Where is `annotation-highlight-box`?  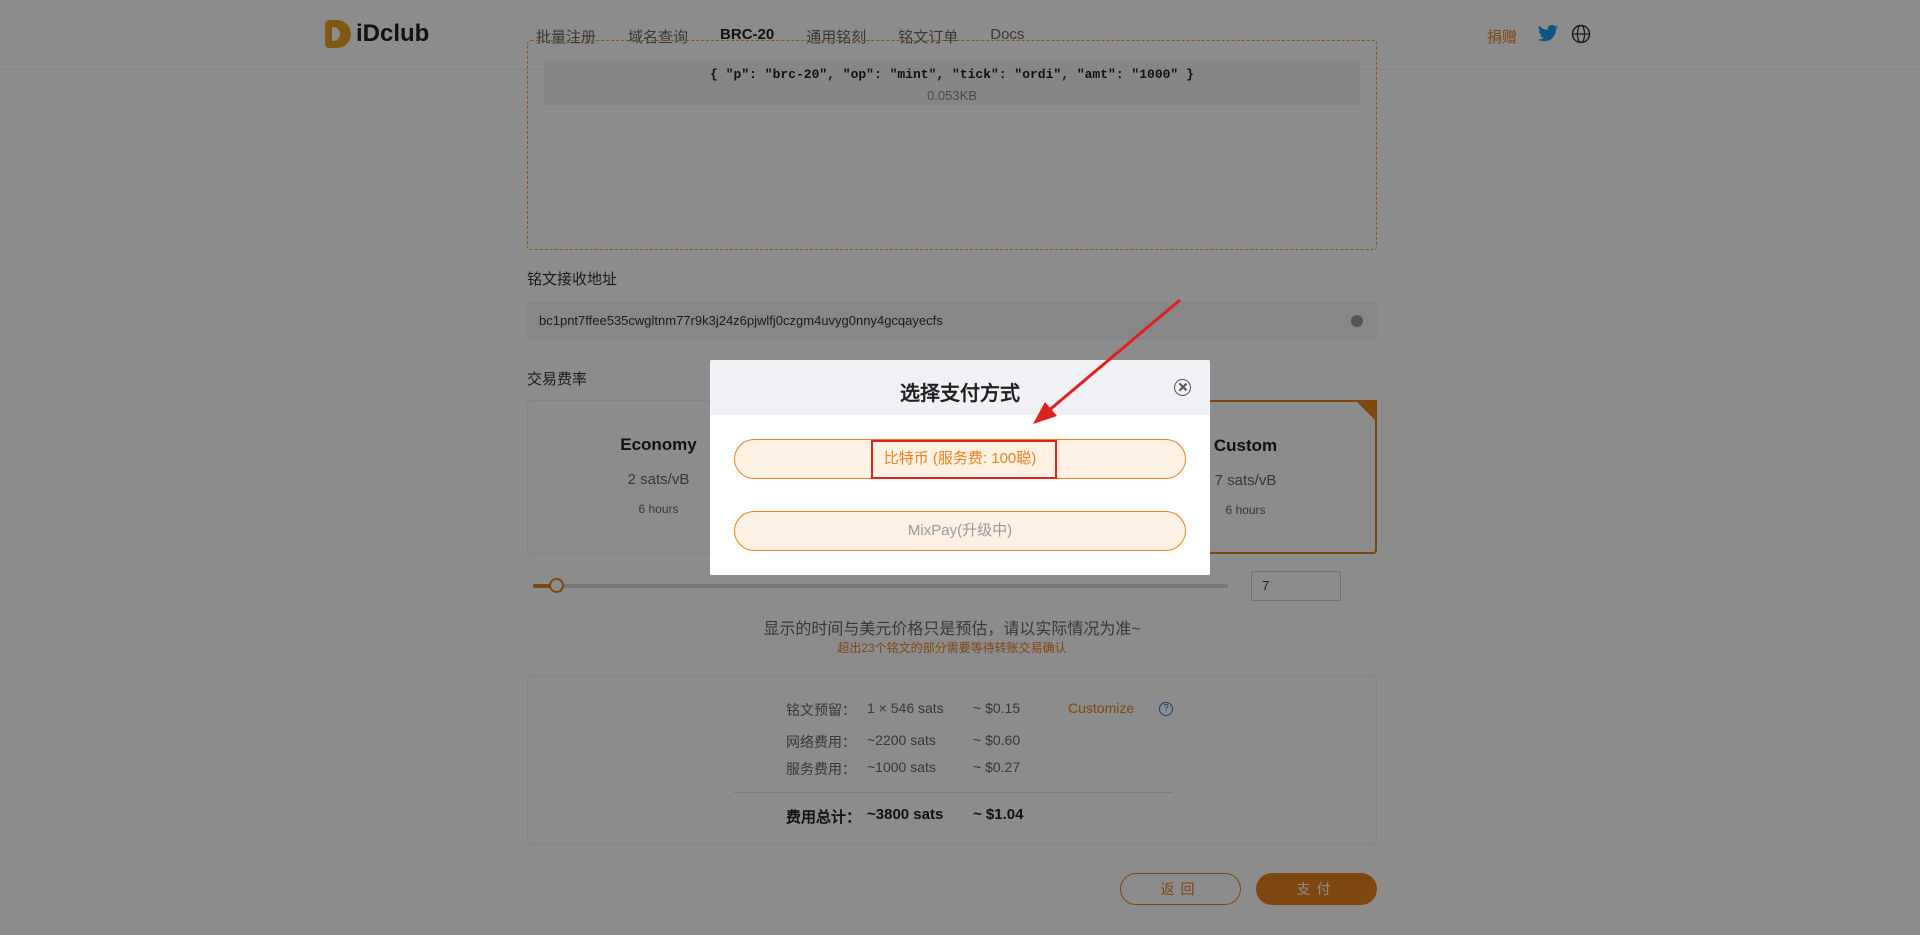 annotation-highlight-box is located at coordinates (964, 459).